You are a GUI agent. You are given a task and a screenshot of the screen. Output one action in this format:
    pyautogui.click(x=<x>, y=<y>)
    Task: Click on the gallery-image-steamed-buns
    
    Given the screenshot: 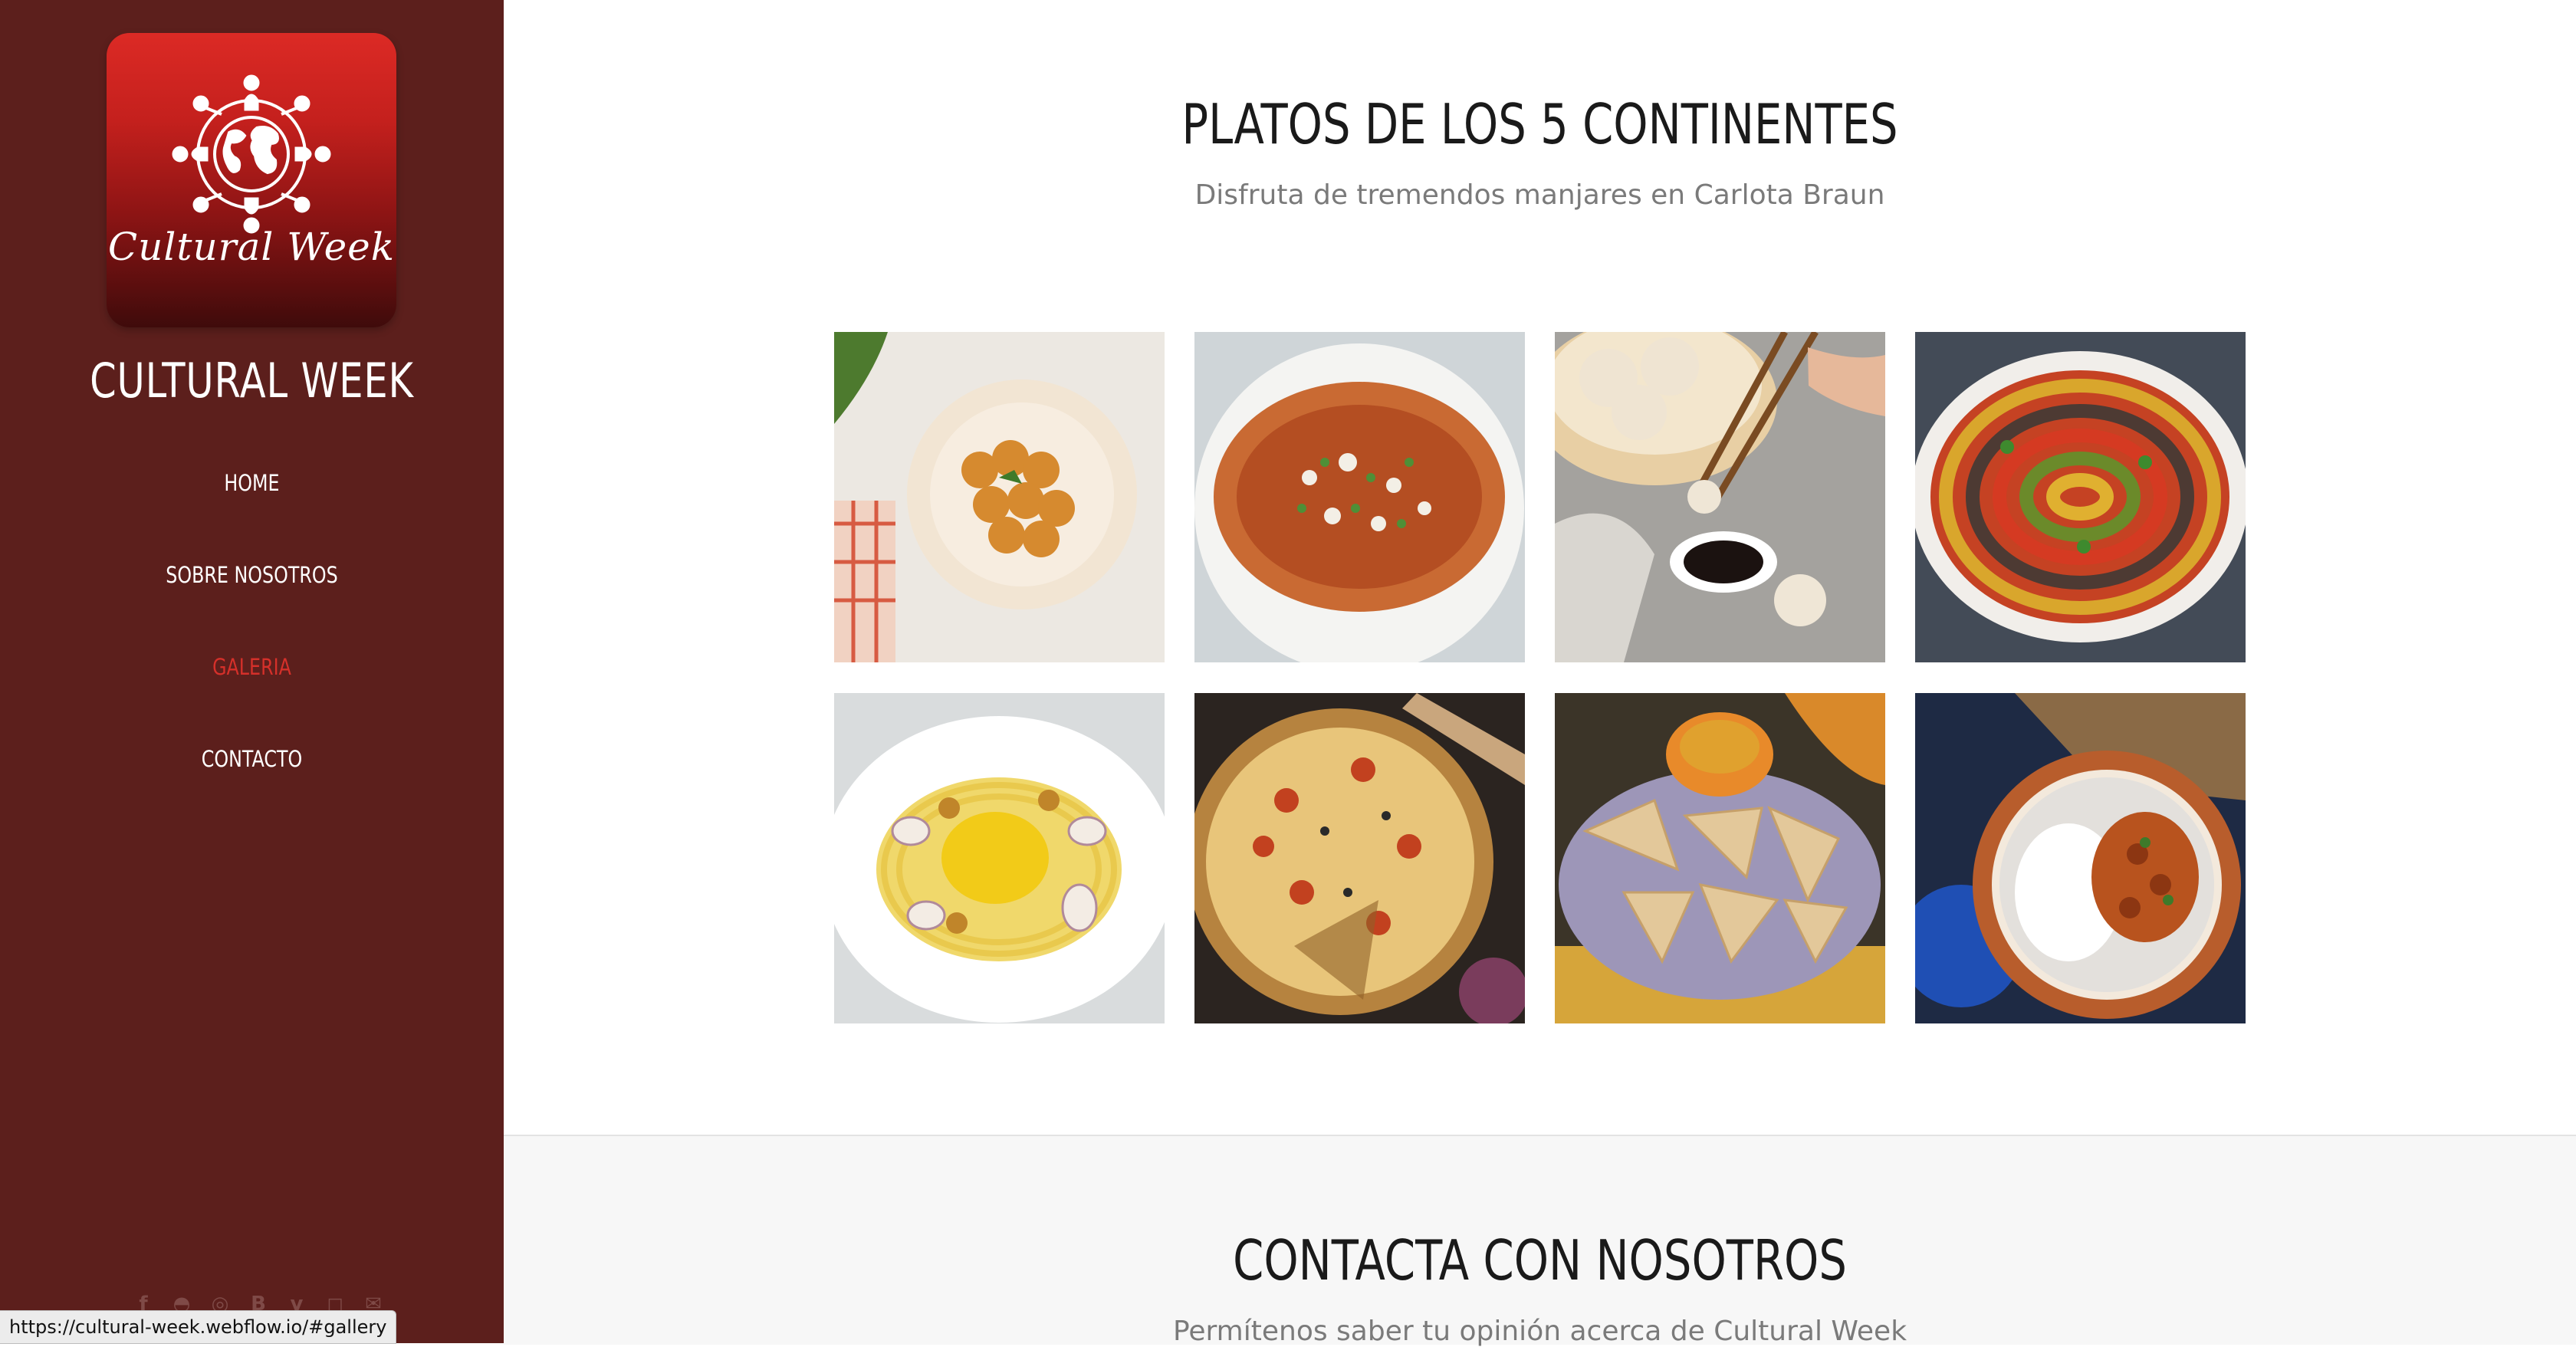 What is the action you would take?
    pyautogui.click(x=1720, y=497)
    